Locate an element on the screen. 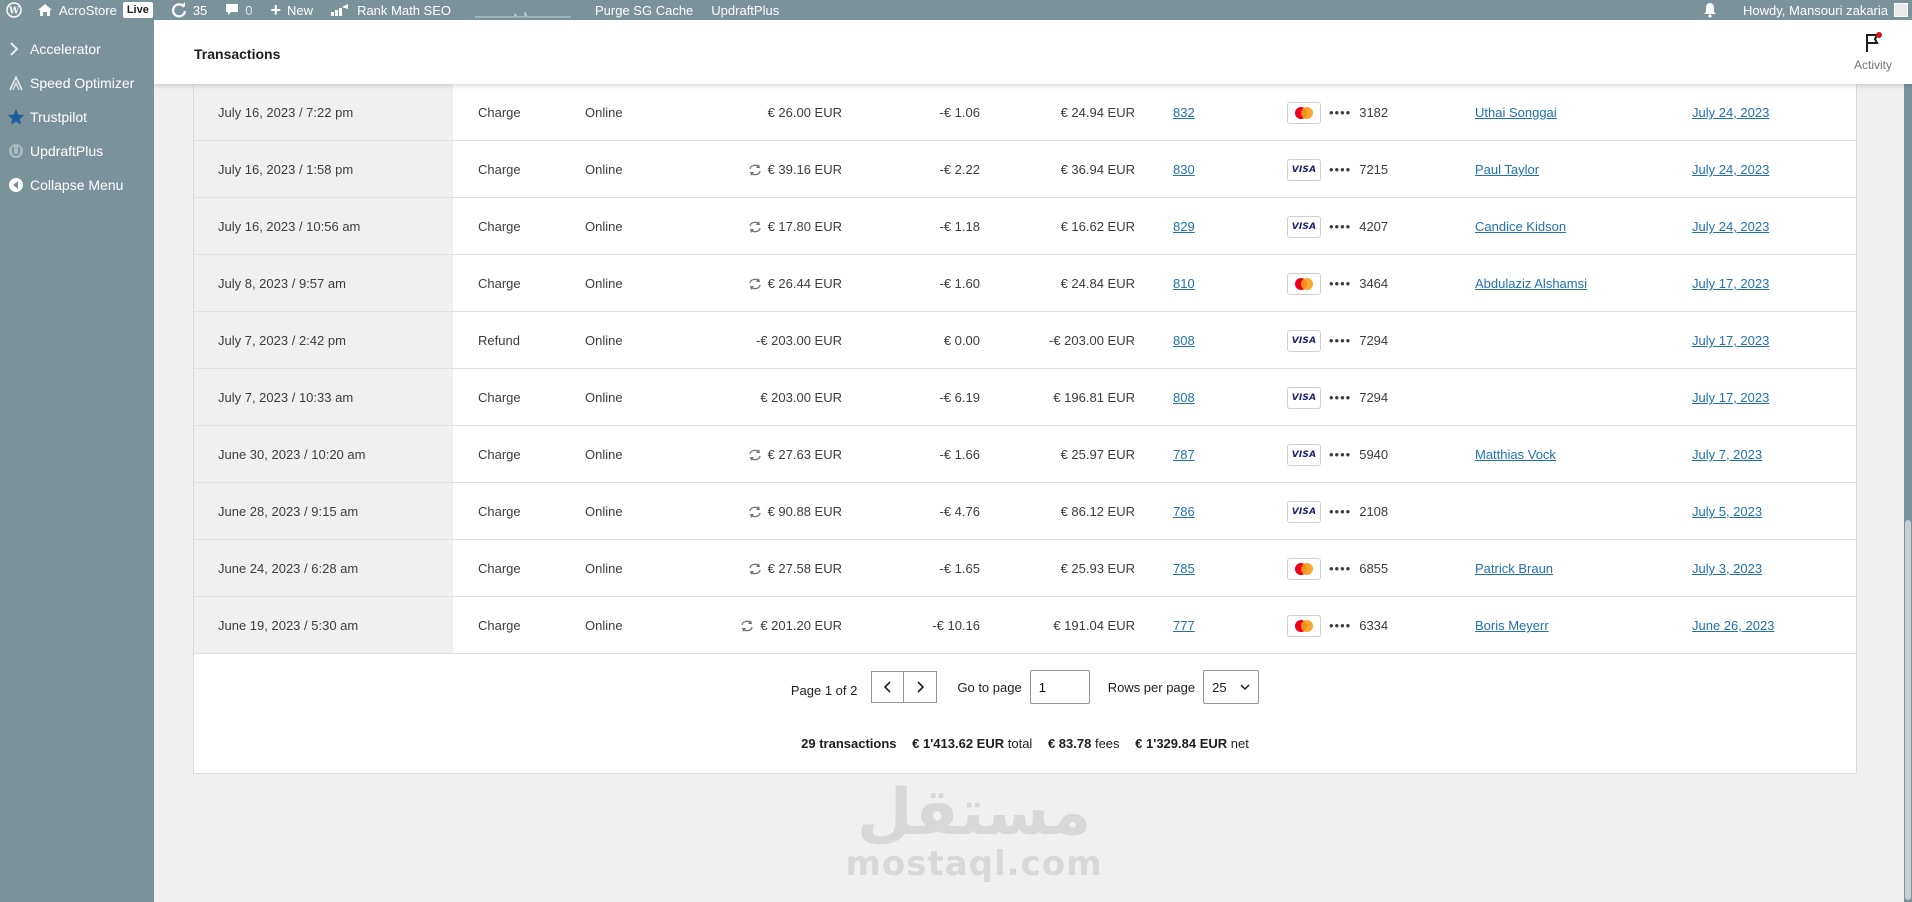 This screenshot has width=1912, height=902. sidebar-item-updraftplus: UpdraftPlus is located at coordinates (77, 151).